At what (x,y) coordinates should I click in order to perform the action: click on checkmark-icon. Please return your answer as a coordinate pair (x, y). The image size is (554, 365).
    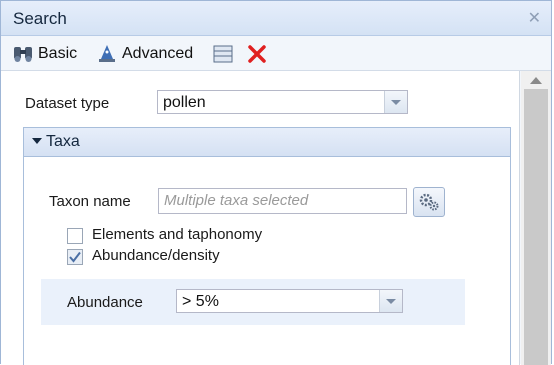
    Looking at the image, I should click on (75, 257).